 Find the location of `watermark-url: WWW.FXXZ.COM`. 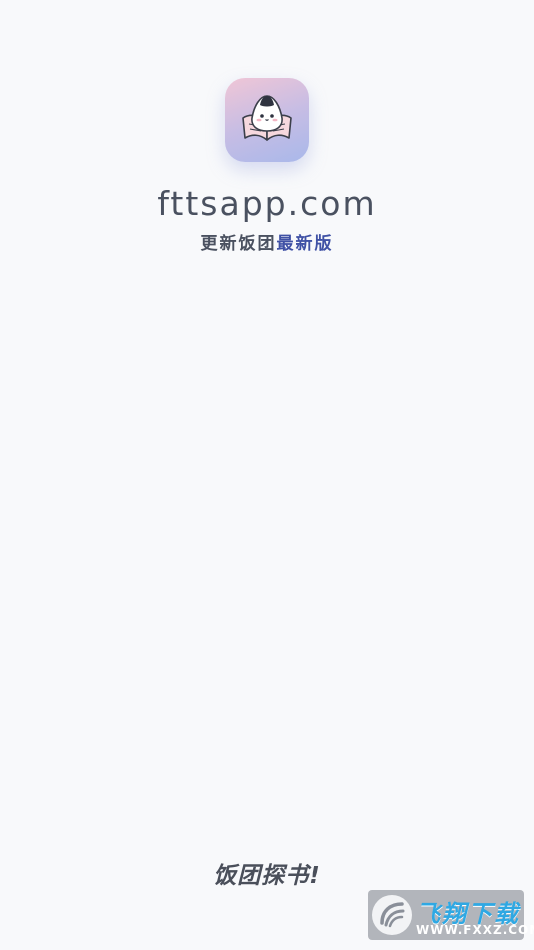

watermark-url: WWW.FXXZ.COM is located at coordinates (475, 930).